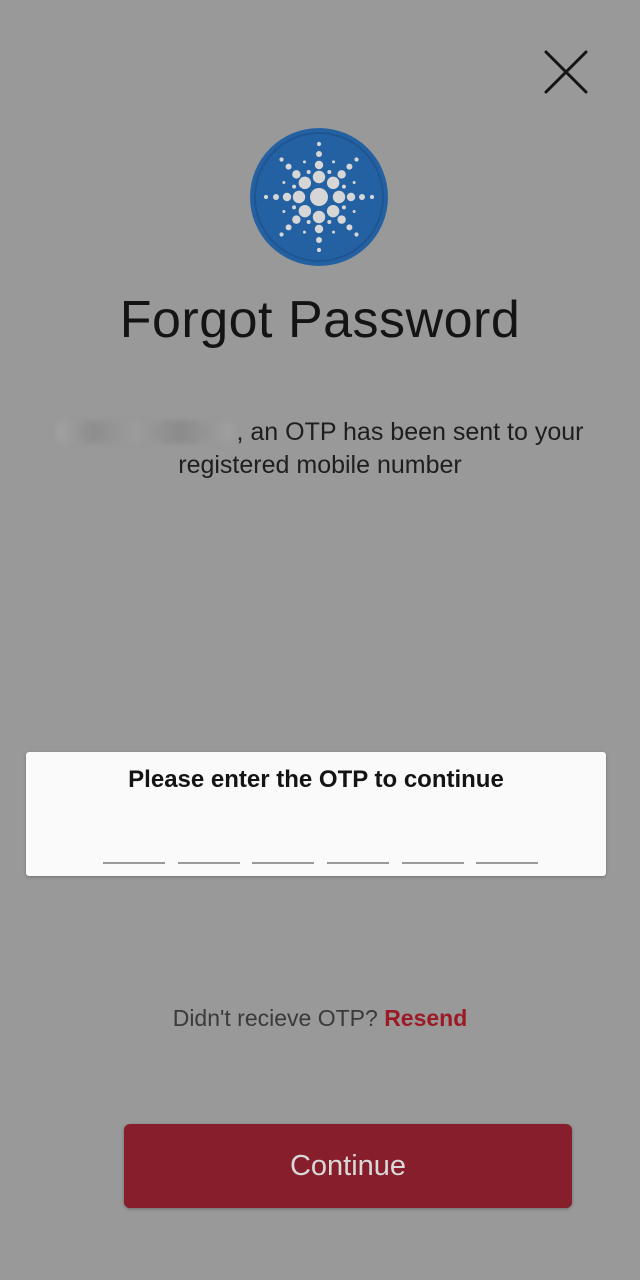  Describe the element at coordinates (348, 1166) in the screenshot. I see `continue-button: Continue` at that location.